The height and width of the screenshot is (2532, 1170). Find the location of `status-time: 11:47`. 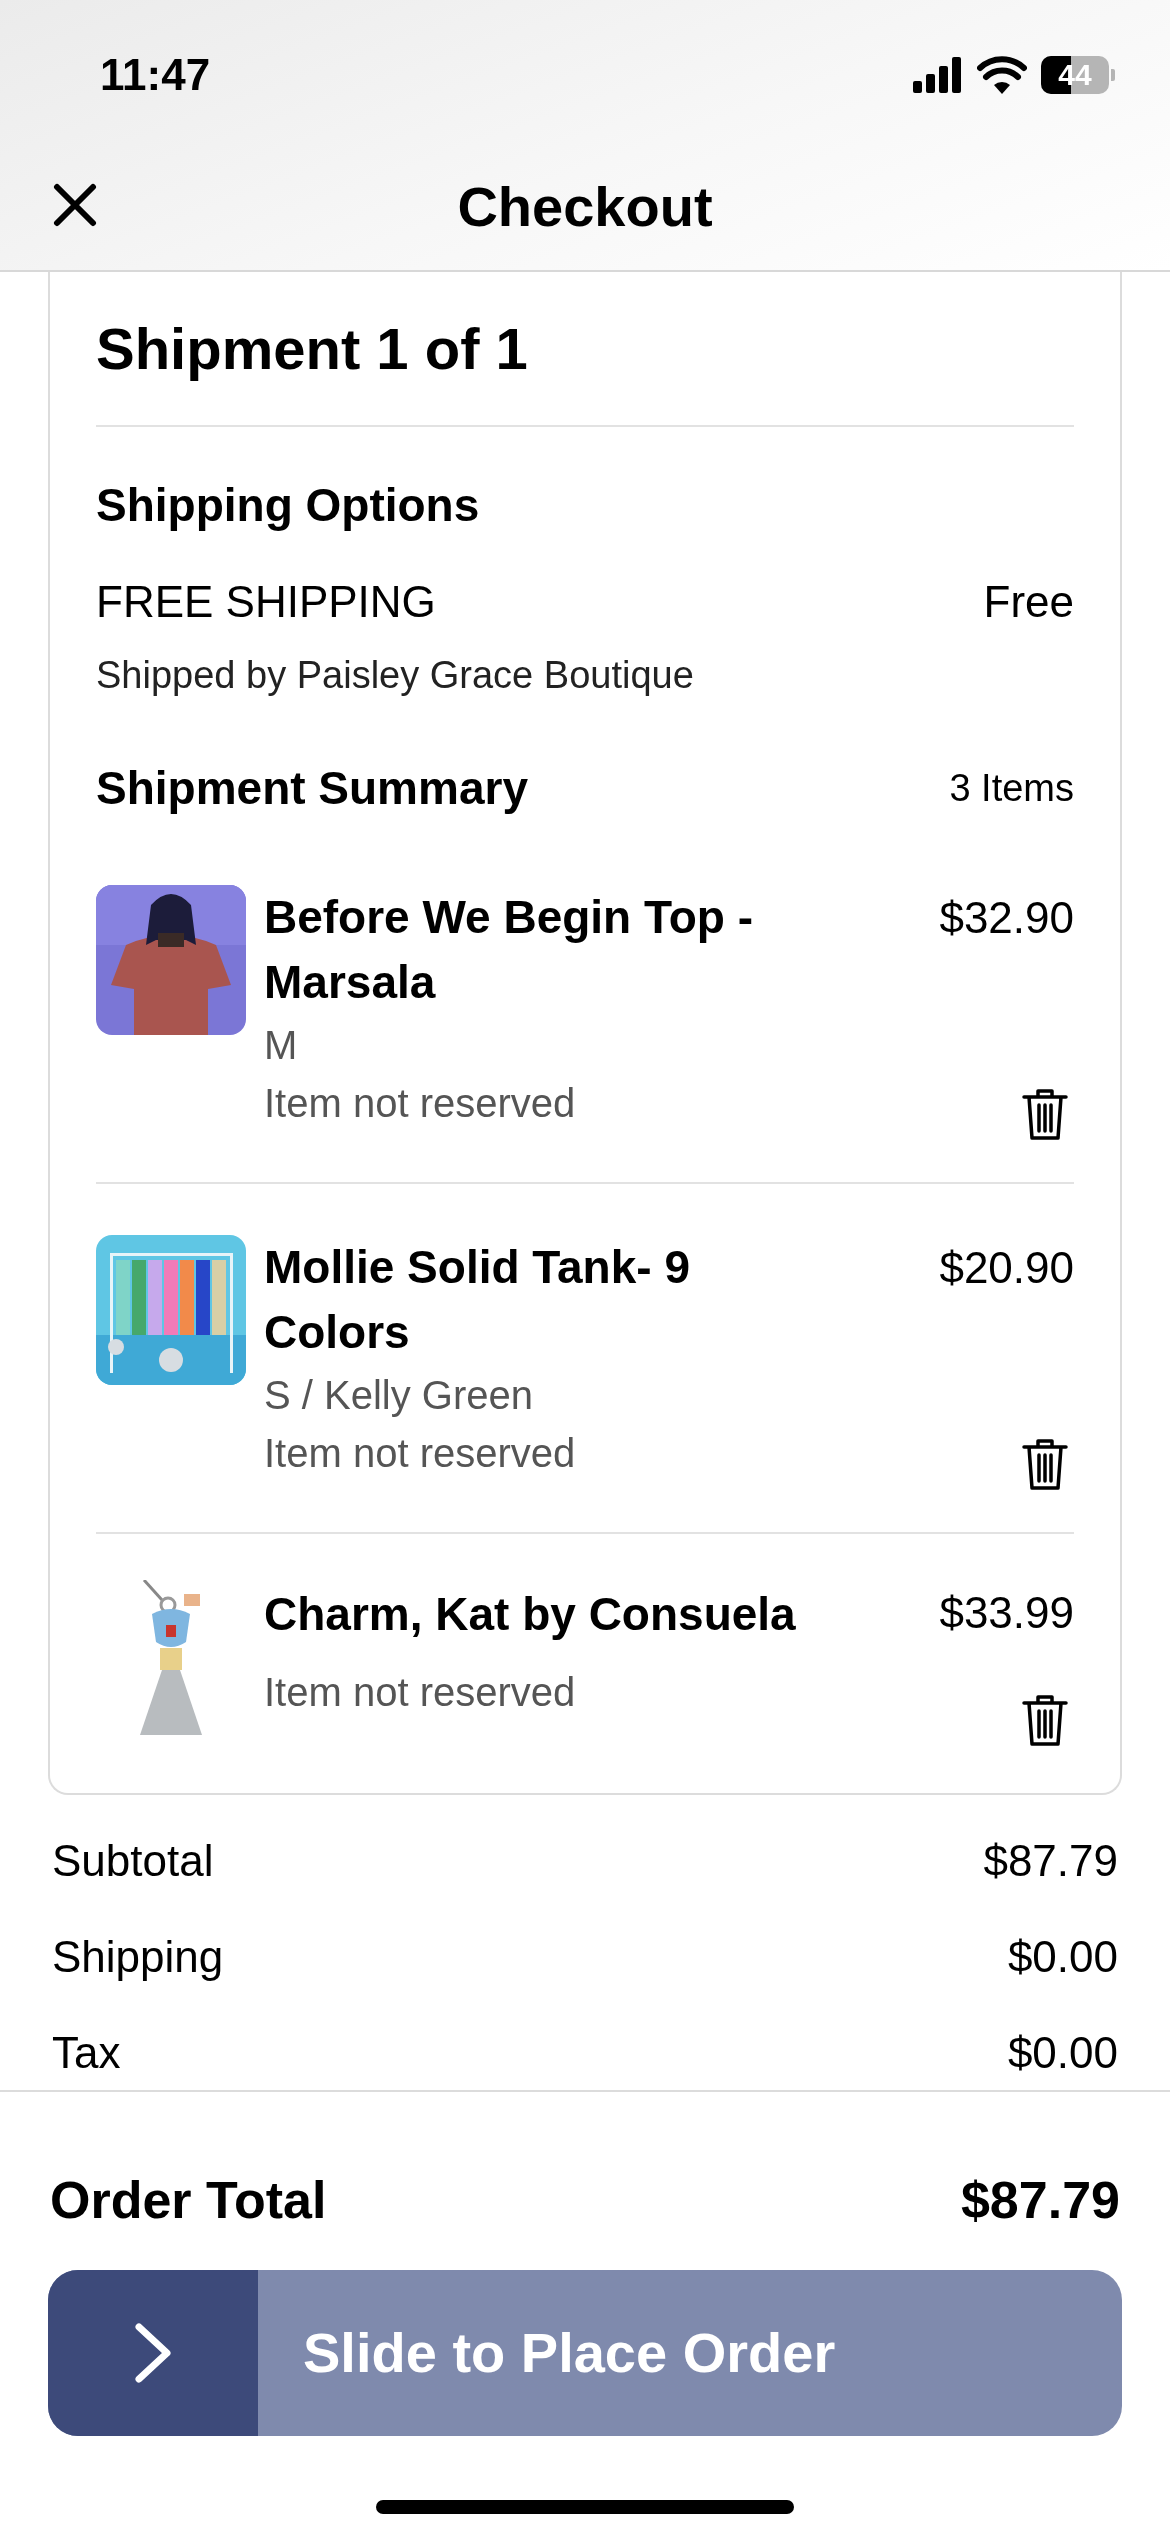

status-time: 11:47 is located at coordinates (155, 75).